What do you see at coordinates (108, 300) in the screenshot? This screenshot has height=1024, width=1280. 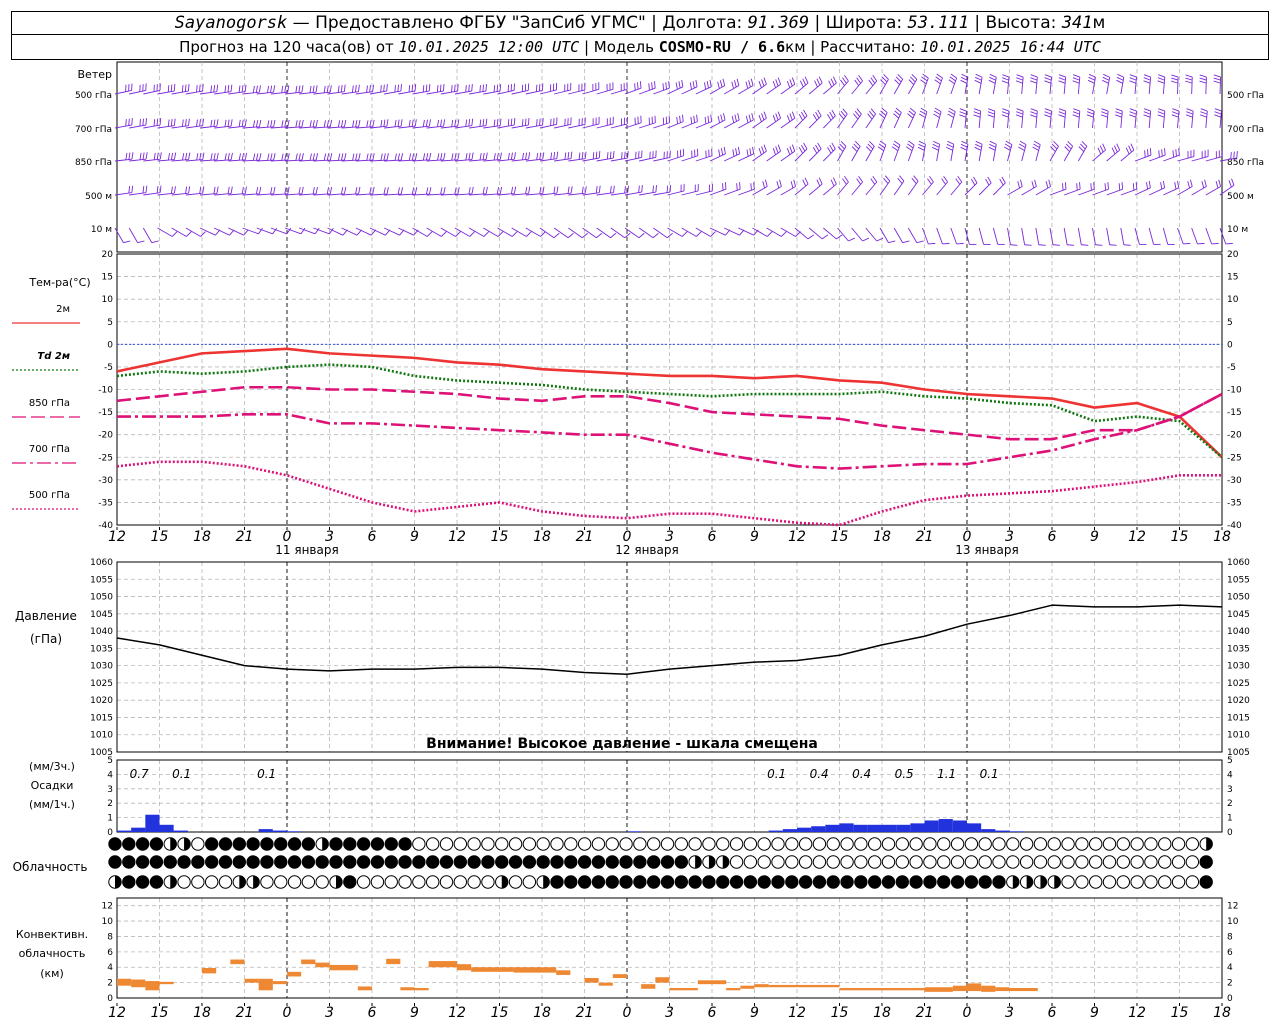 I see `temperature-tick-left: 10` at bounding box center [108, 300].